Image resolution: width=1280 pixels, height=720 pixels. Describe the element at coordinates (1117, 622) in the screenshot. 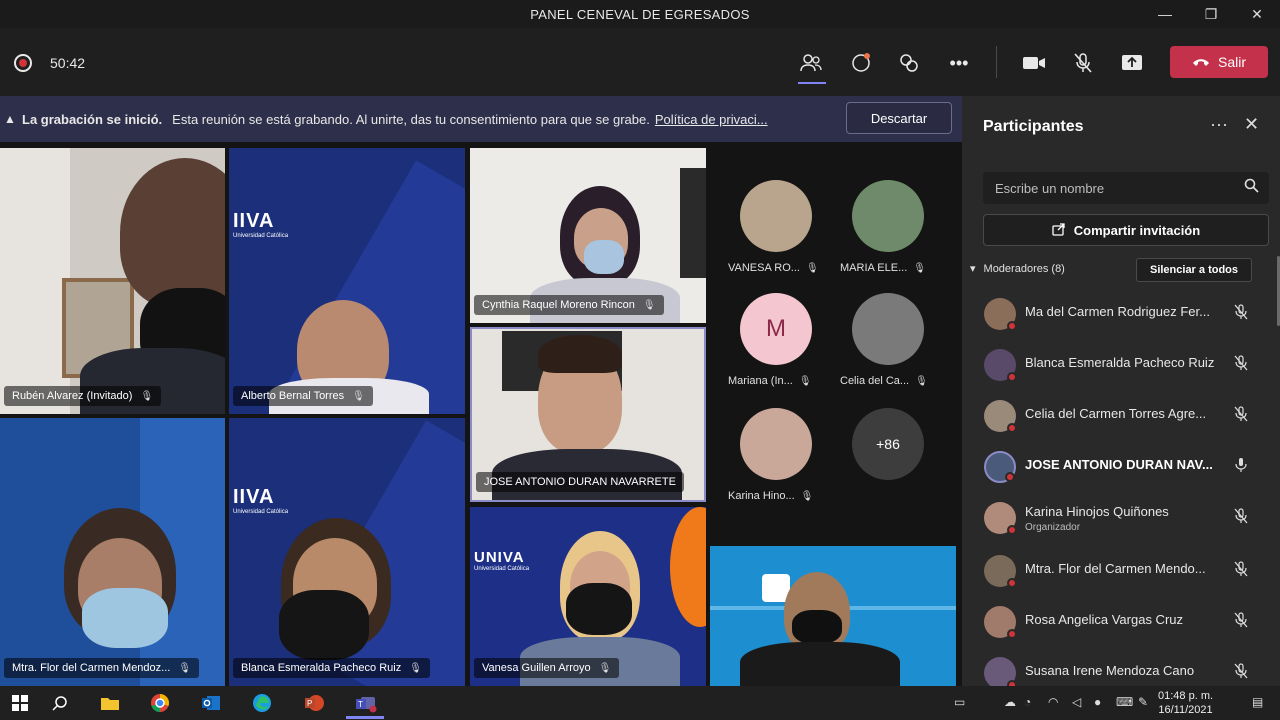

I see `participant-list-item: Rosa Angelica Vargas Cruz` at that location.